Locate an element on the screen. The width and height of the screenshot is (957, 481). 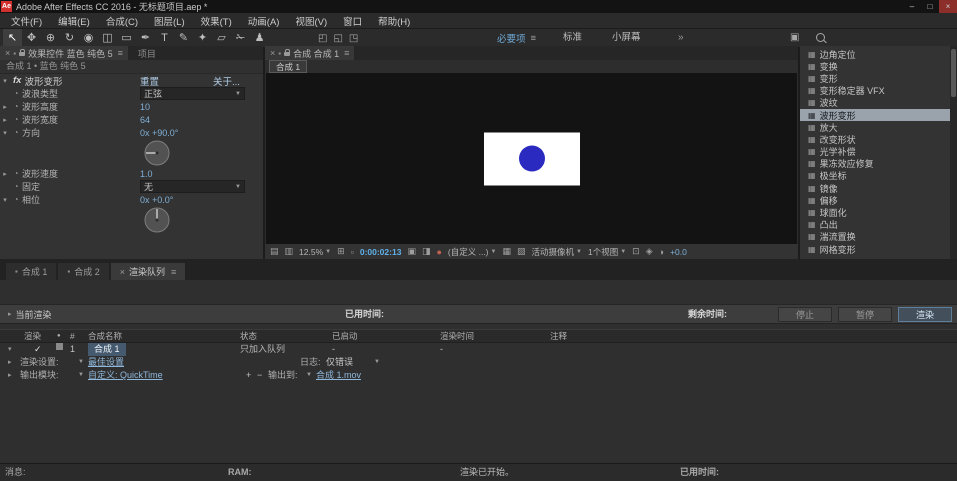
remove-output-icon: − is located at coordinates (259, 375).